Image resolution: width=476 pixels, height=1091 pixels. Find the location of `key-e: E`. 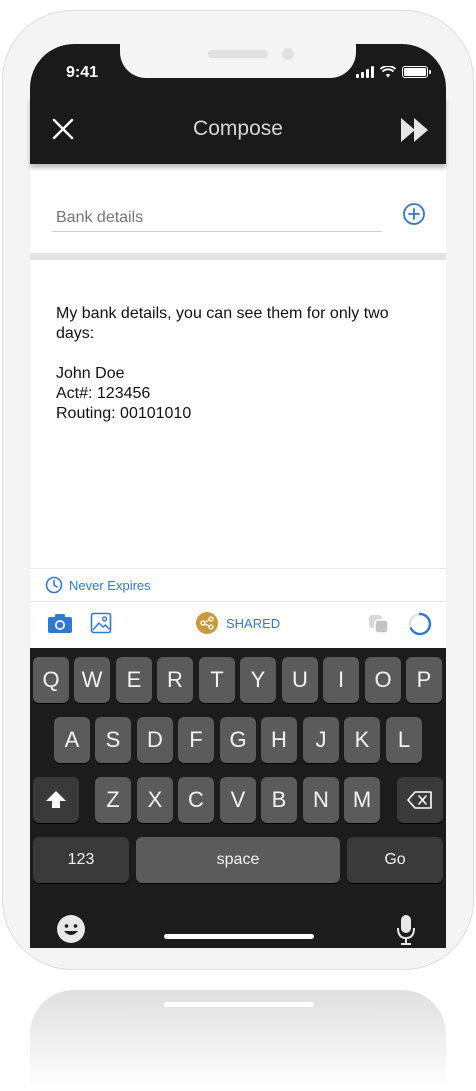

key-e: E is located at coordinates (134, 680).